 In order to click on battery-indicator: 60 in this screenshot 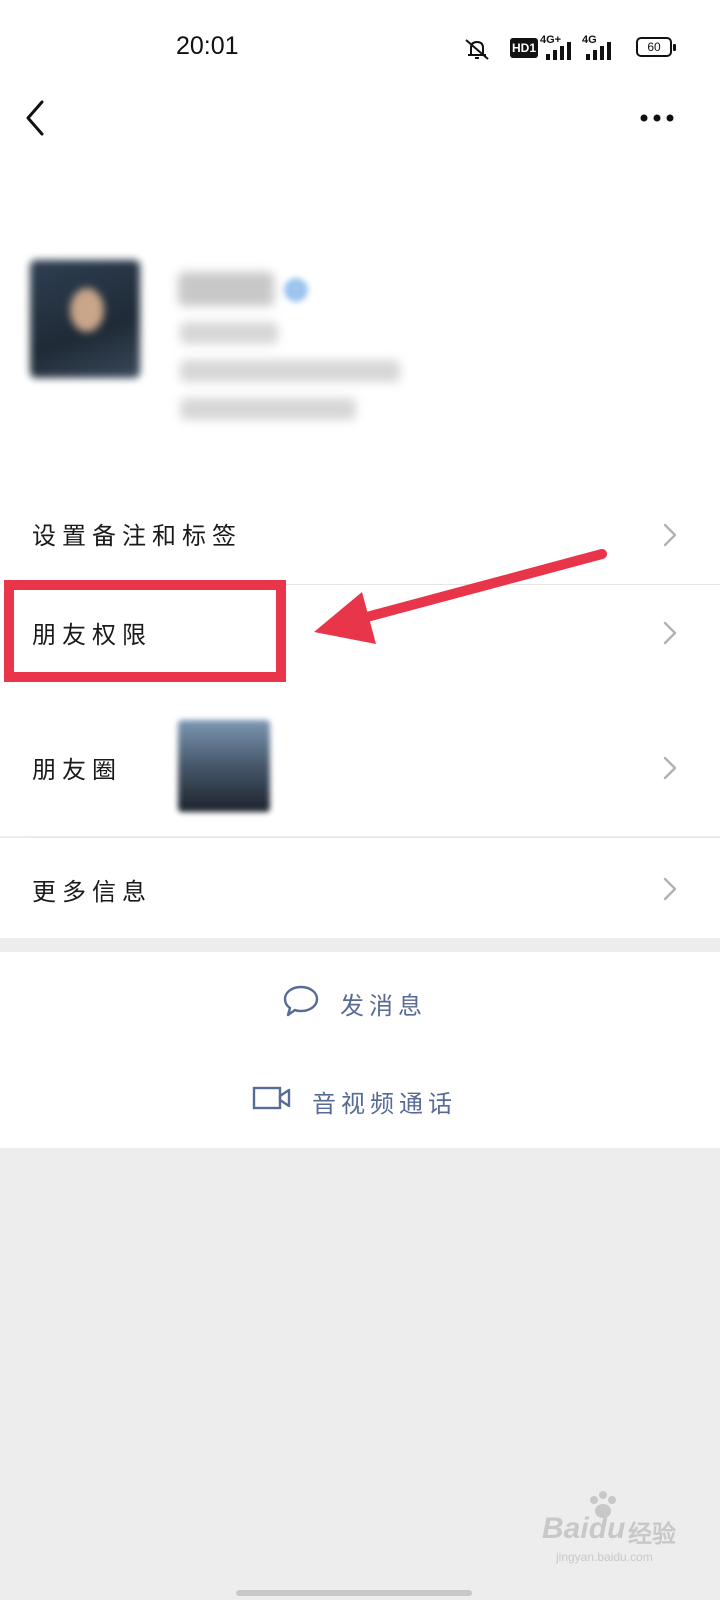, I will do `click(656, 47)`.